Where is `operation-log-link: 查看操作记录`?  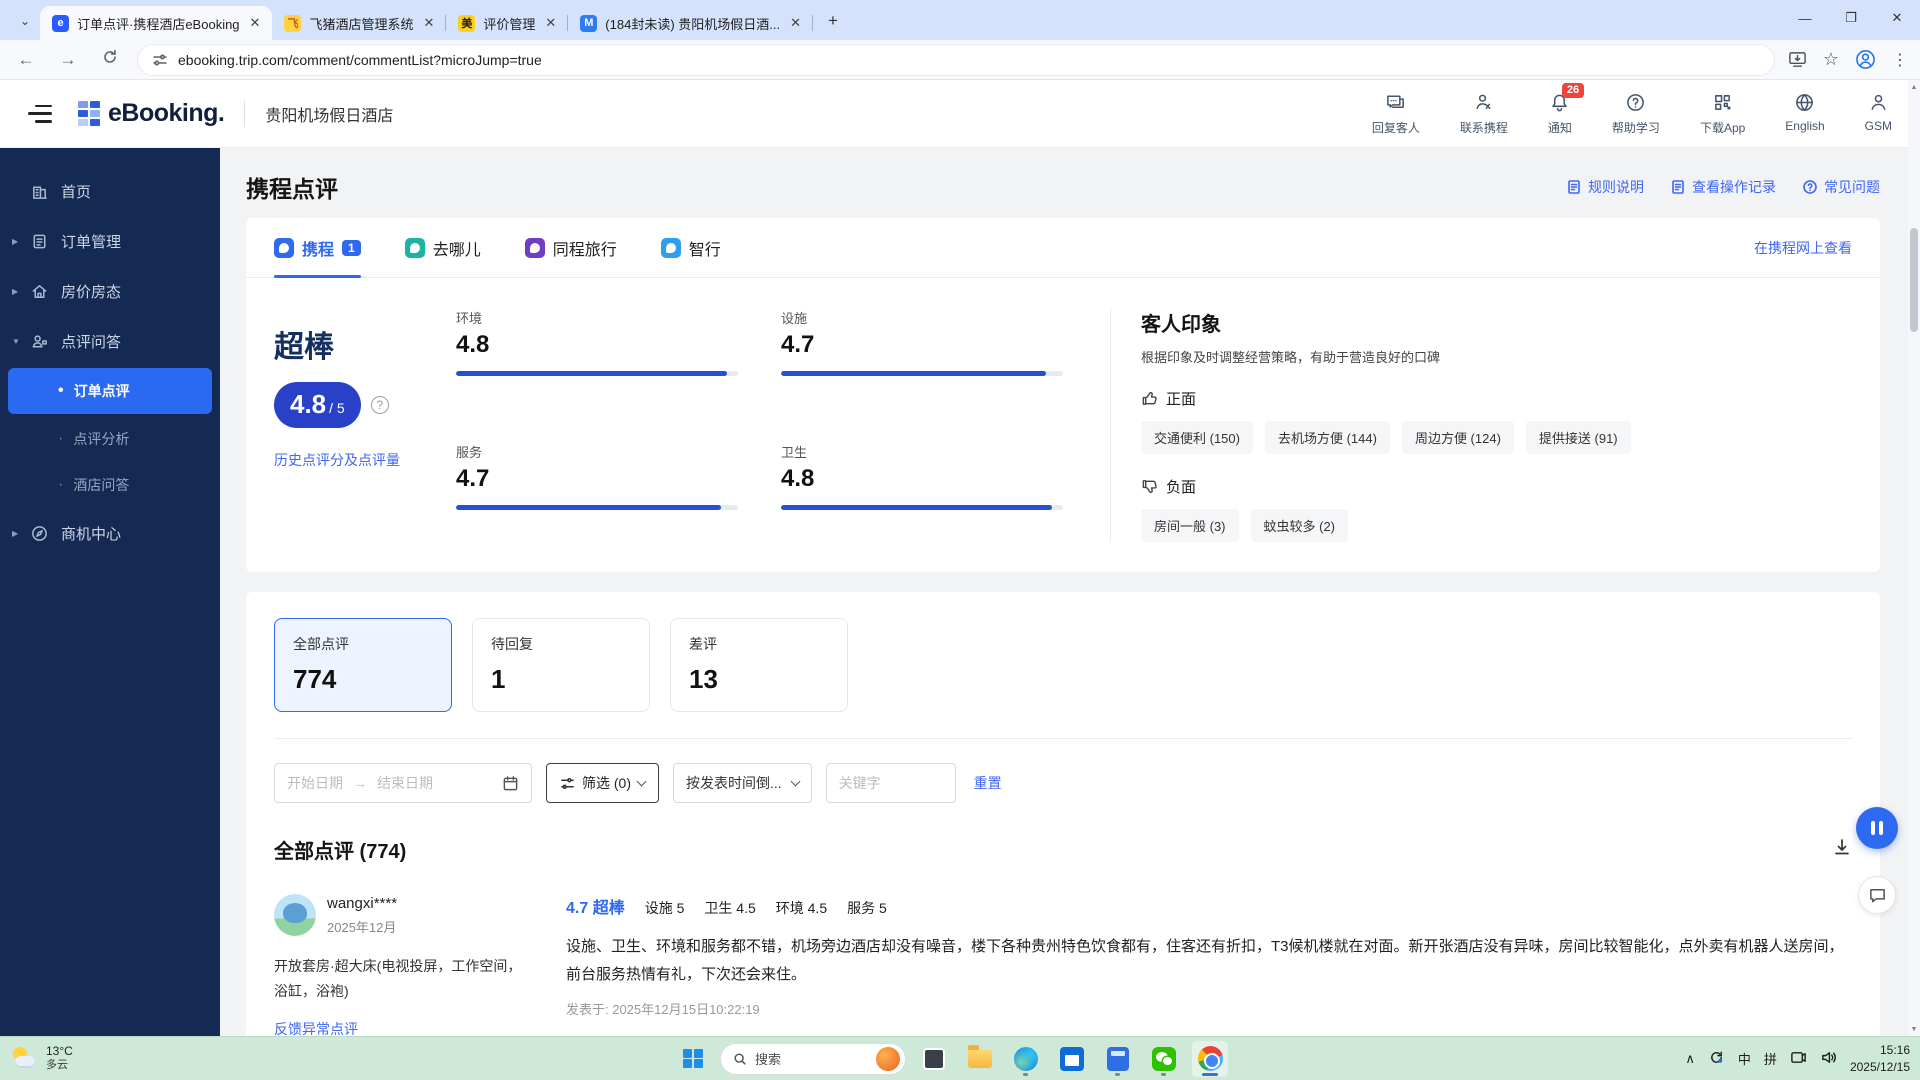 operation-log-link: 查看操作记录 is located at coordinates (1723, 187).